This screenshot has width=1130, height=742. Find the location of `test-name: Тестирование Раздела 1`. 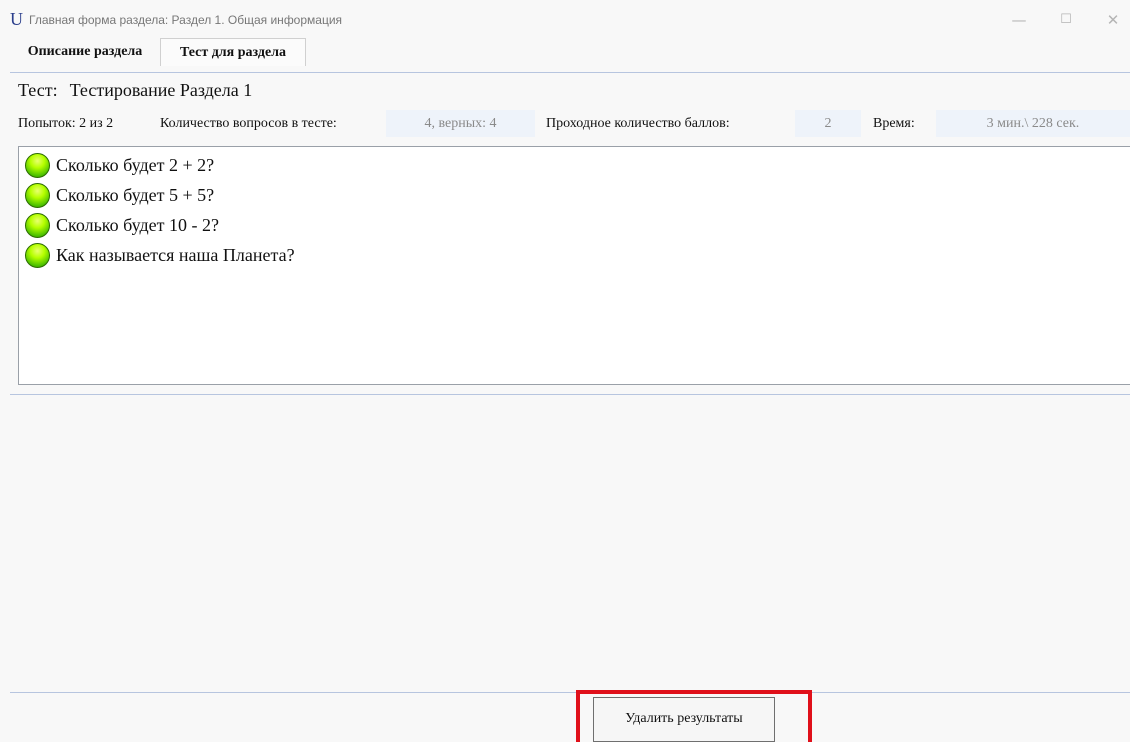

test-name: Тестирование Раздела 1 is located at coordinates (161, 90).